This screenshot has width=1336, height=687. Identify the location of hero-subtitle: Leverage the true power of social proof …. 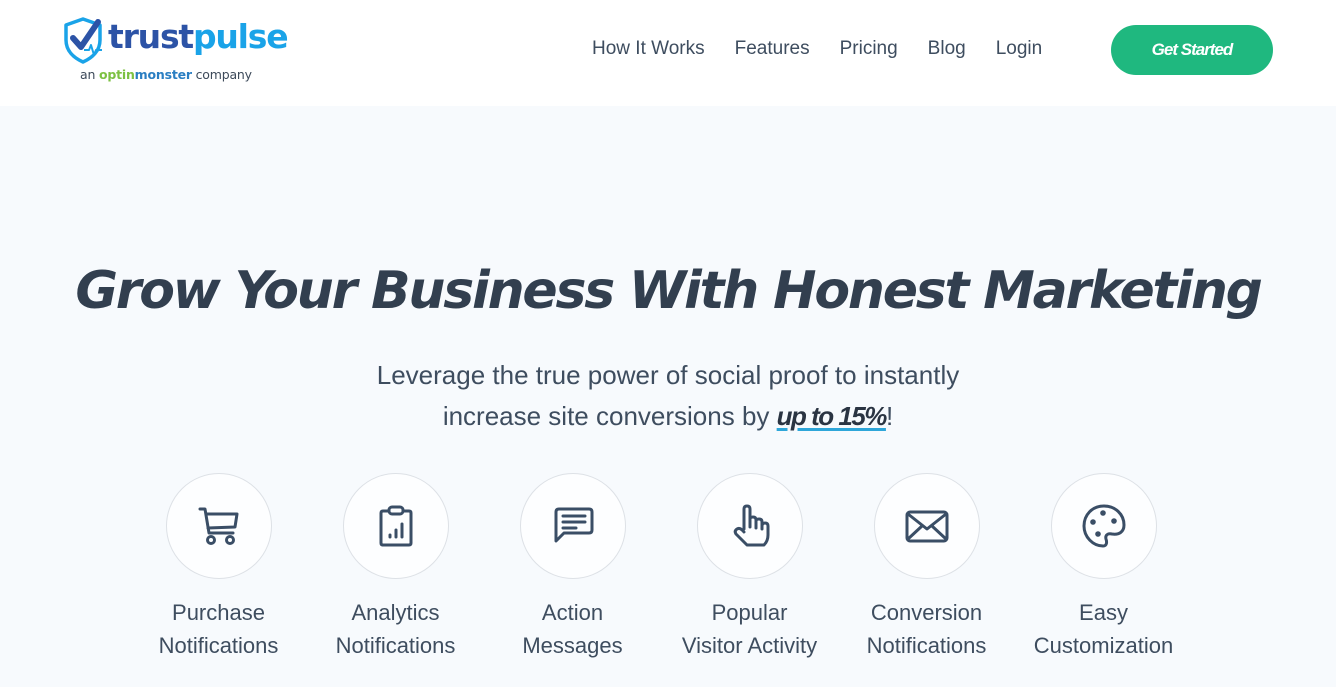
(668, 395).